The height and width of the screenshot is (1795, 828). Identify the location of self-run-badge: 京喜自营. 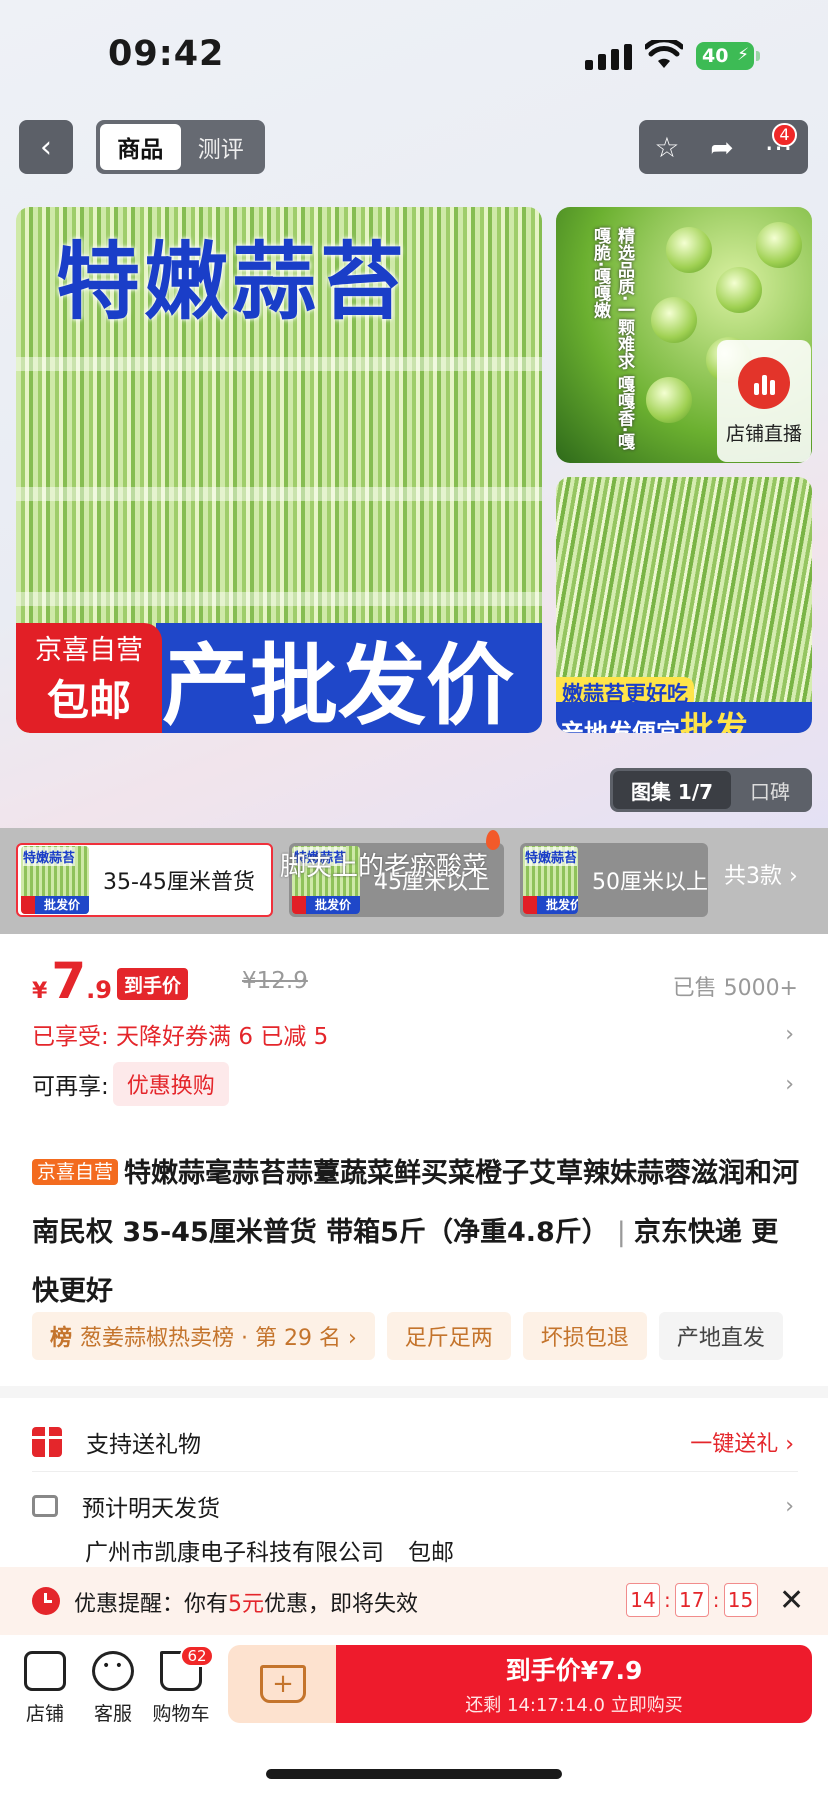
(75, 1172).